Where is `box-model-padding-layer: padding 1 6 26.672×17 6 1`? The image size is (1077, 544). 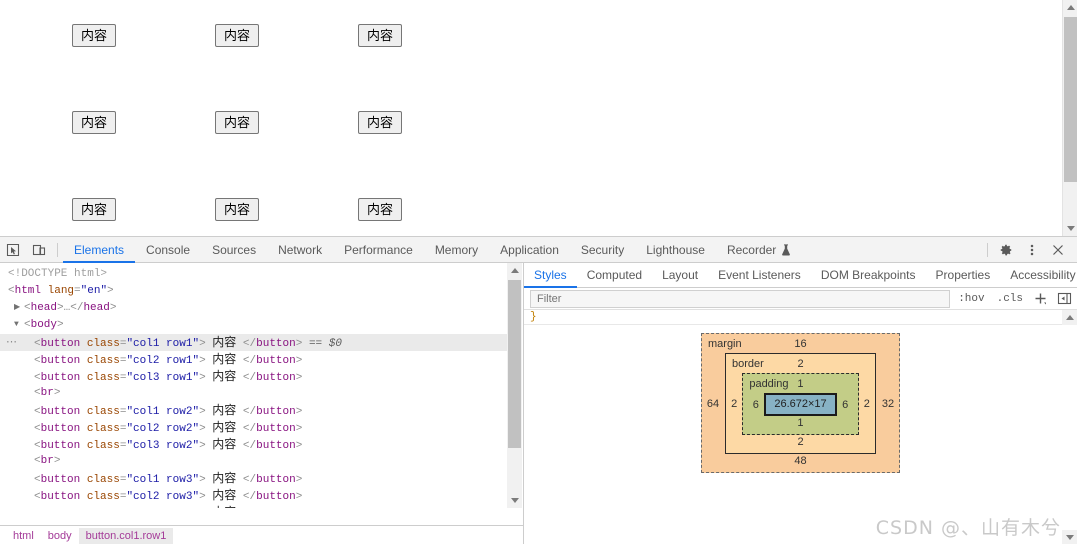
box-model-padding-layer: padding 1 6 26.672×17 6 1 is located at coordinates (800, 404).